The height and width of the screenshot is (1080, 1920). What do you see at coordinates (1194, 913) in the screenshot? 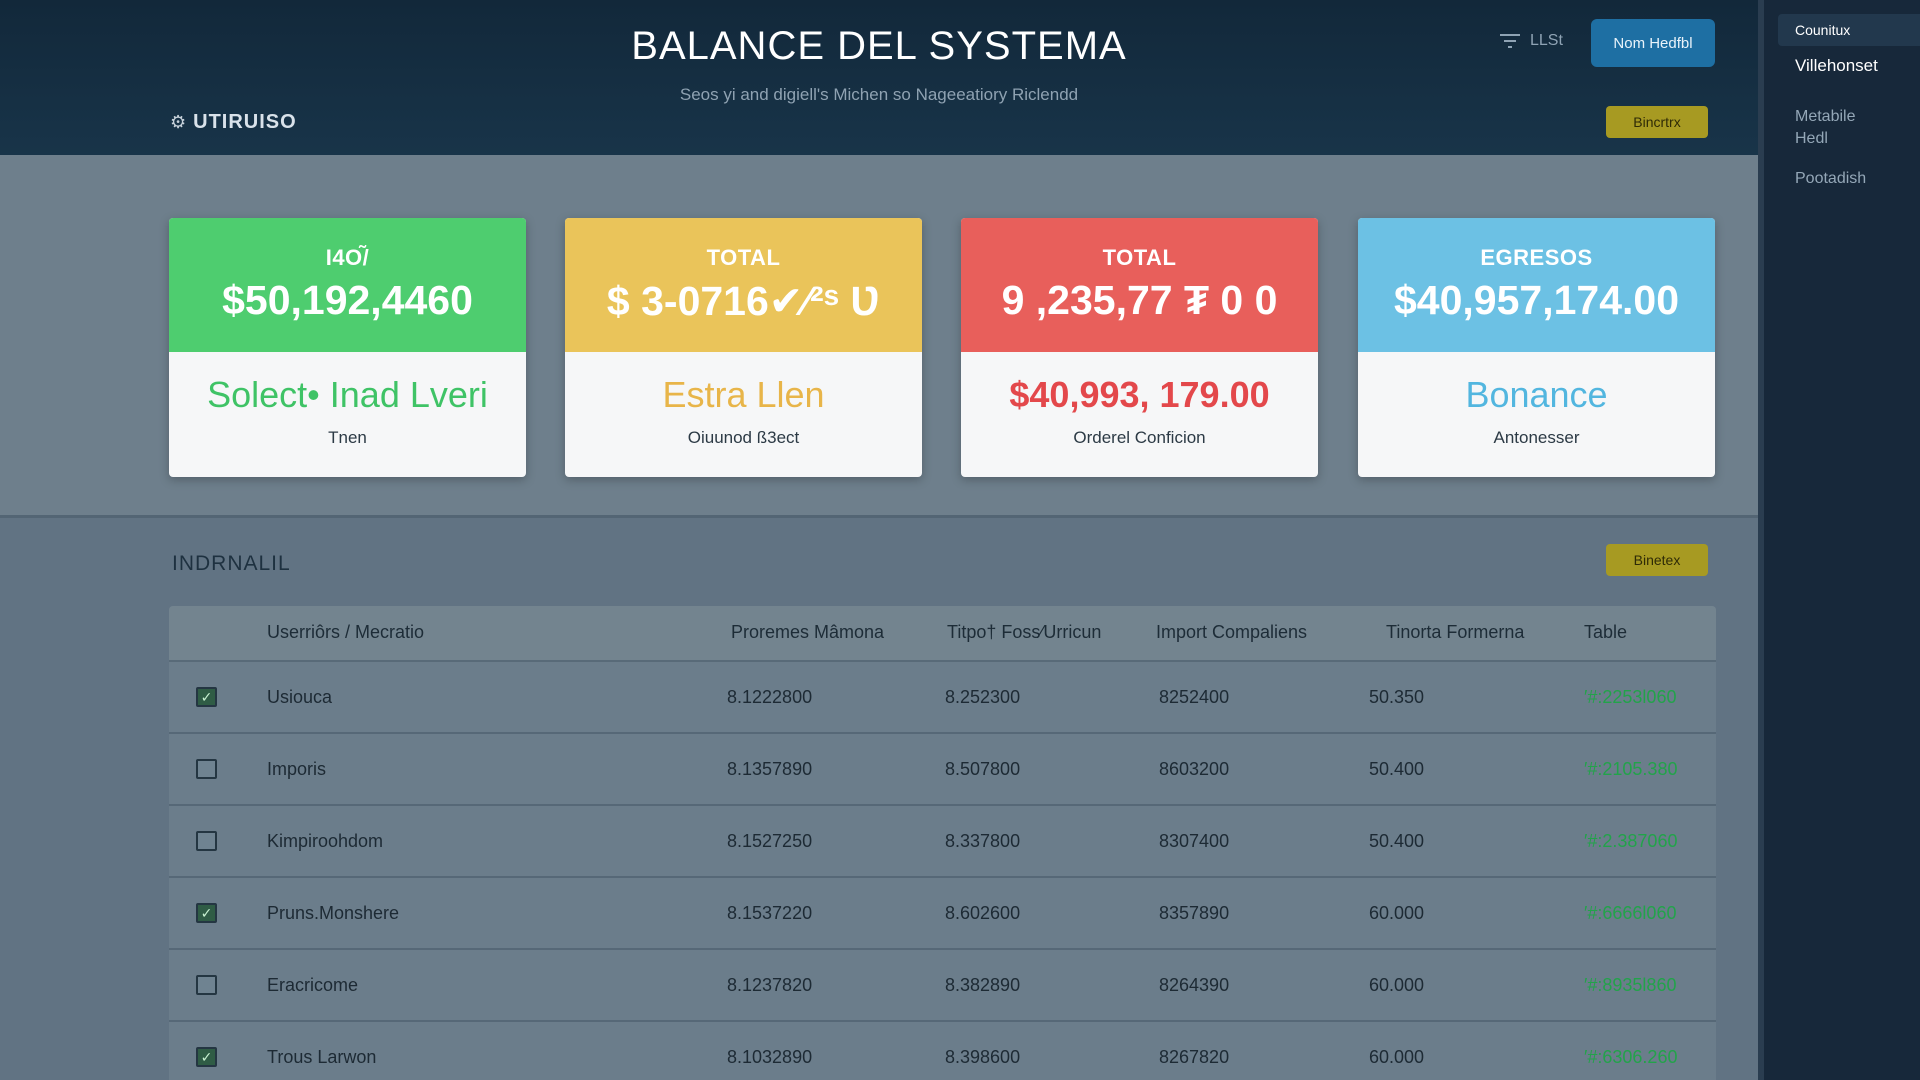
I see `cell-value: 8357890` at bounding box center [1194, 913].